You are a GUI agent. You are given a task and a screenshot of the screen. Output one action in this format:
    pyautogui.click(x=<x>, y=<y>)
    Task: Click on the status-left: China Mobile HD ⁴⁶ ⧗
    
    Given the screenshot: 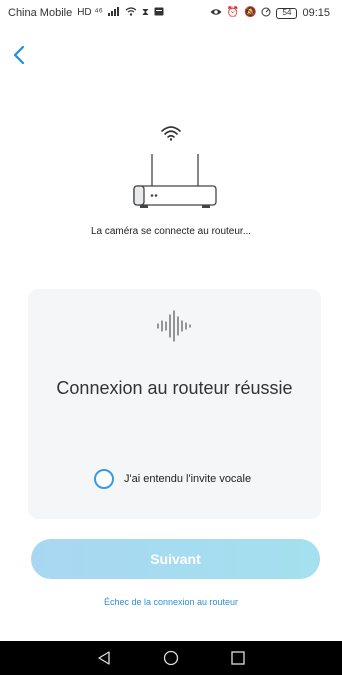 What is the action you would take?
    pyautogui.click(x=86, y=13)
    